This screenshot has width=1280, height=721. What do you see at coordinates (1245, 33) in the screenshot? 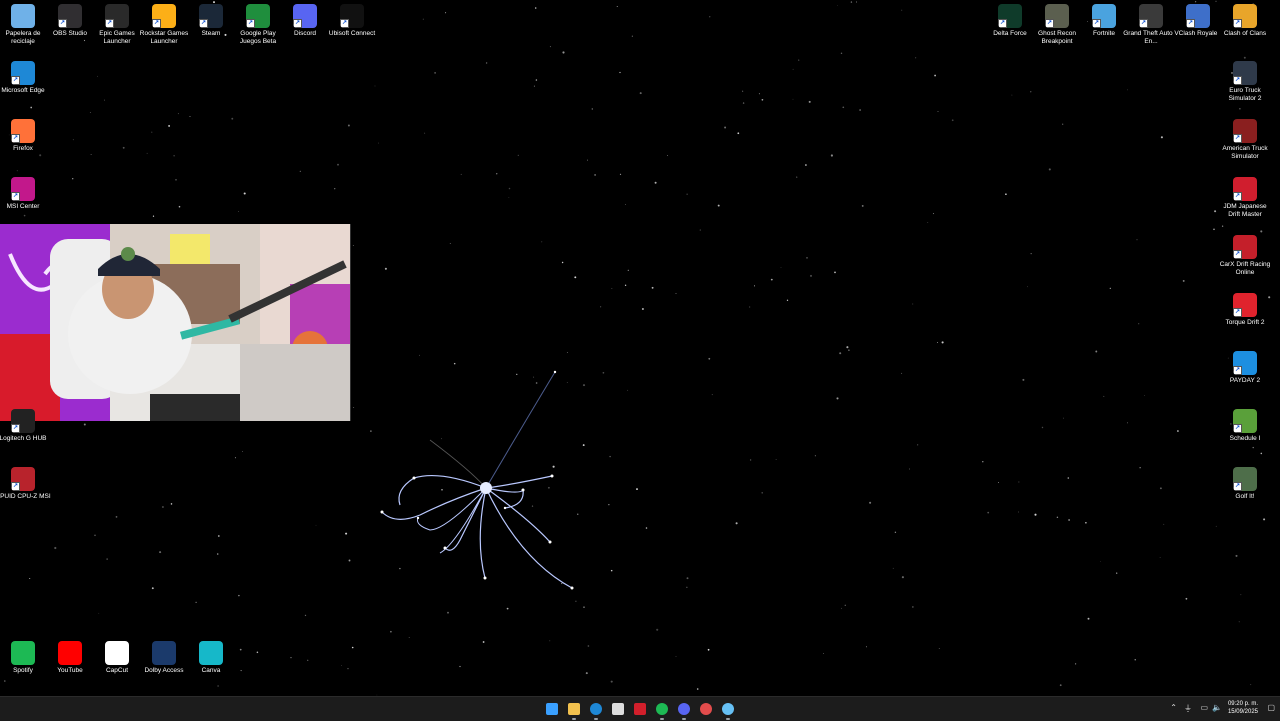
I see `desktop-icon-label: Clash of Clans` at bounding box center [1245, 33].